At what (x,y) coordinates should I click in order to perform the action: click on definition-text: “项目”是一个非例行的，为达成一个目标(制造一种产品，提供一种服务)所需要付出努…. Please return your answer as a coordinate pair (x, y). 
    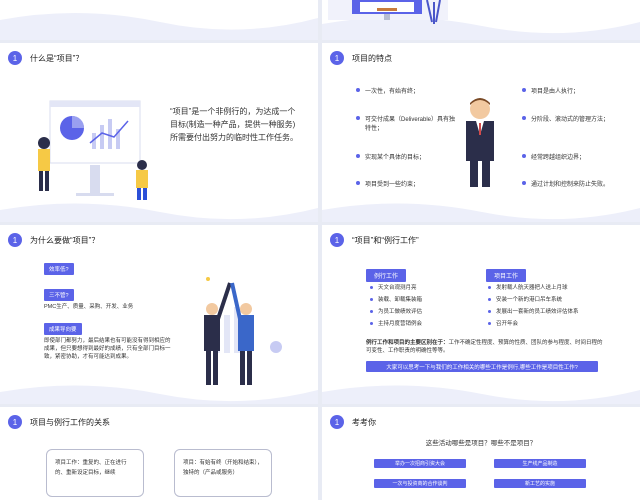
    Looking at the image, I should click on (234, 124).